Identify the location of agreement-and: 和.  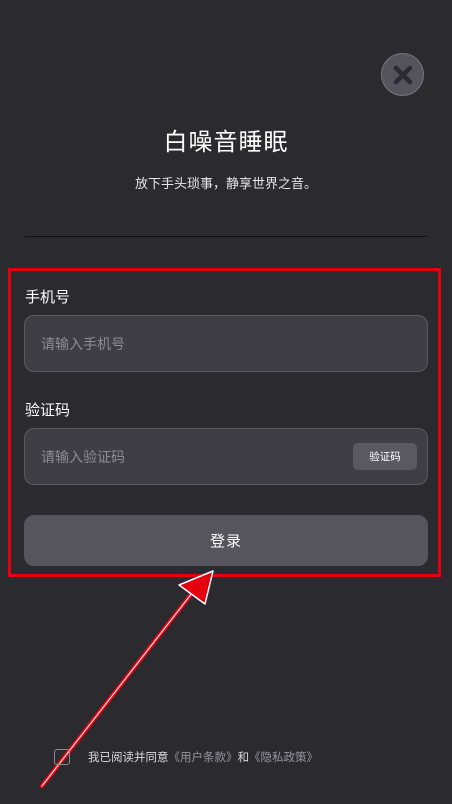
(243, 757).